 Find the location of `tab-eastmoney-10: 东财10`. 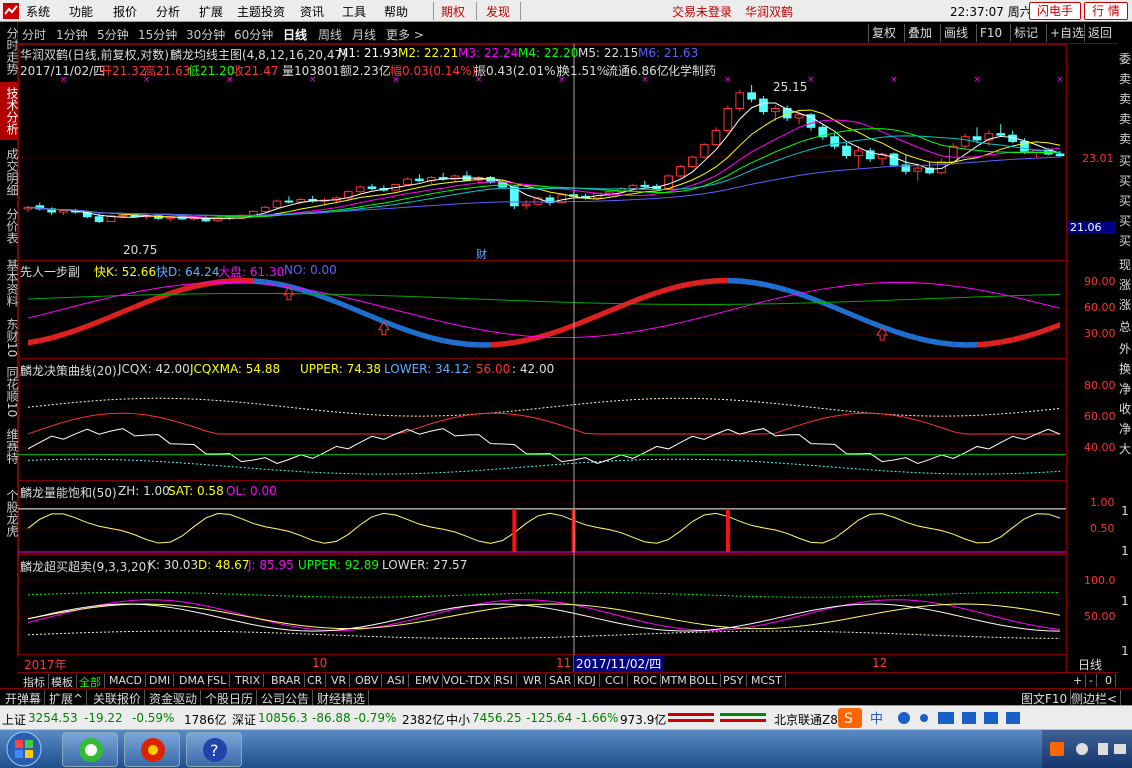

tab-eastmoney-10: 东财10 is located at coordinates (9, 338).